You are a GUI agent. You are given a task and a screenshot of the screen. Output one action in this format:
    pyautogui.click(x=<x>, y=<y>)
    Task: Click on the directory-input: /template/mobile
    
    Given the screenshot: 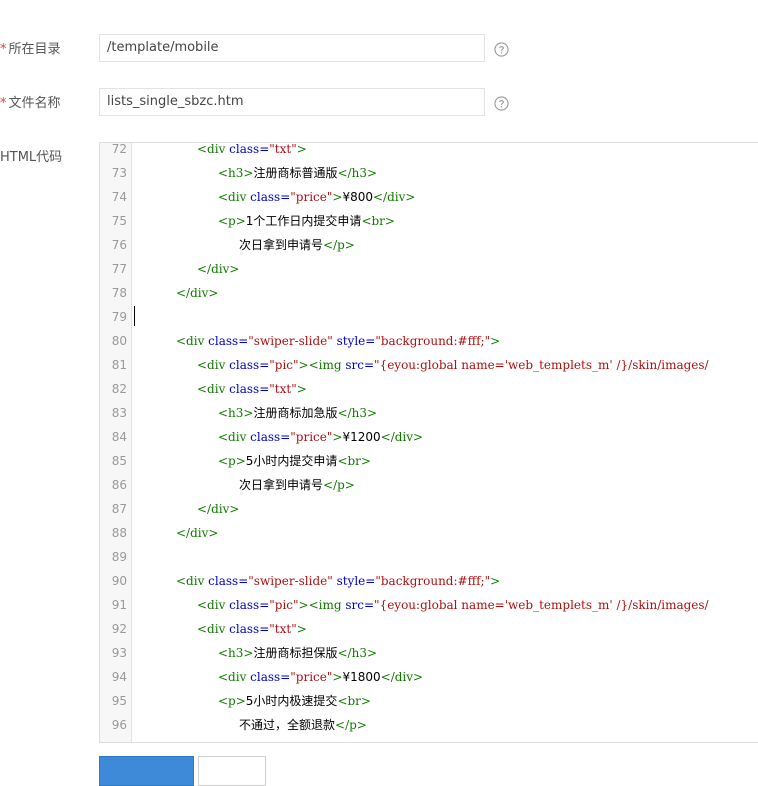 What is the action you would take?
    pyautogui.click(x=292, y=48)
    